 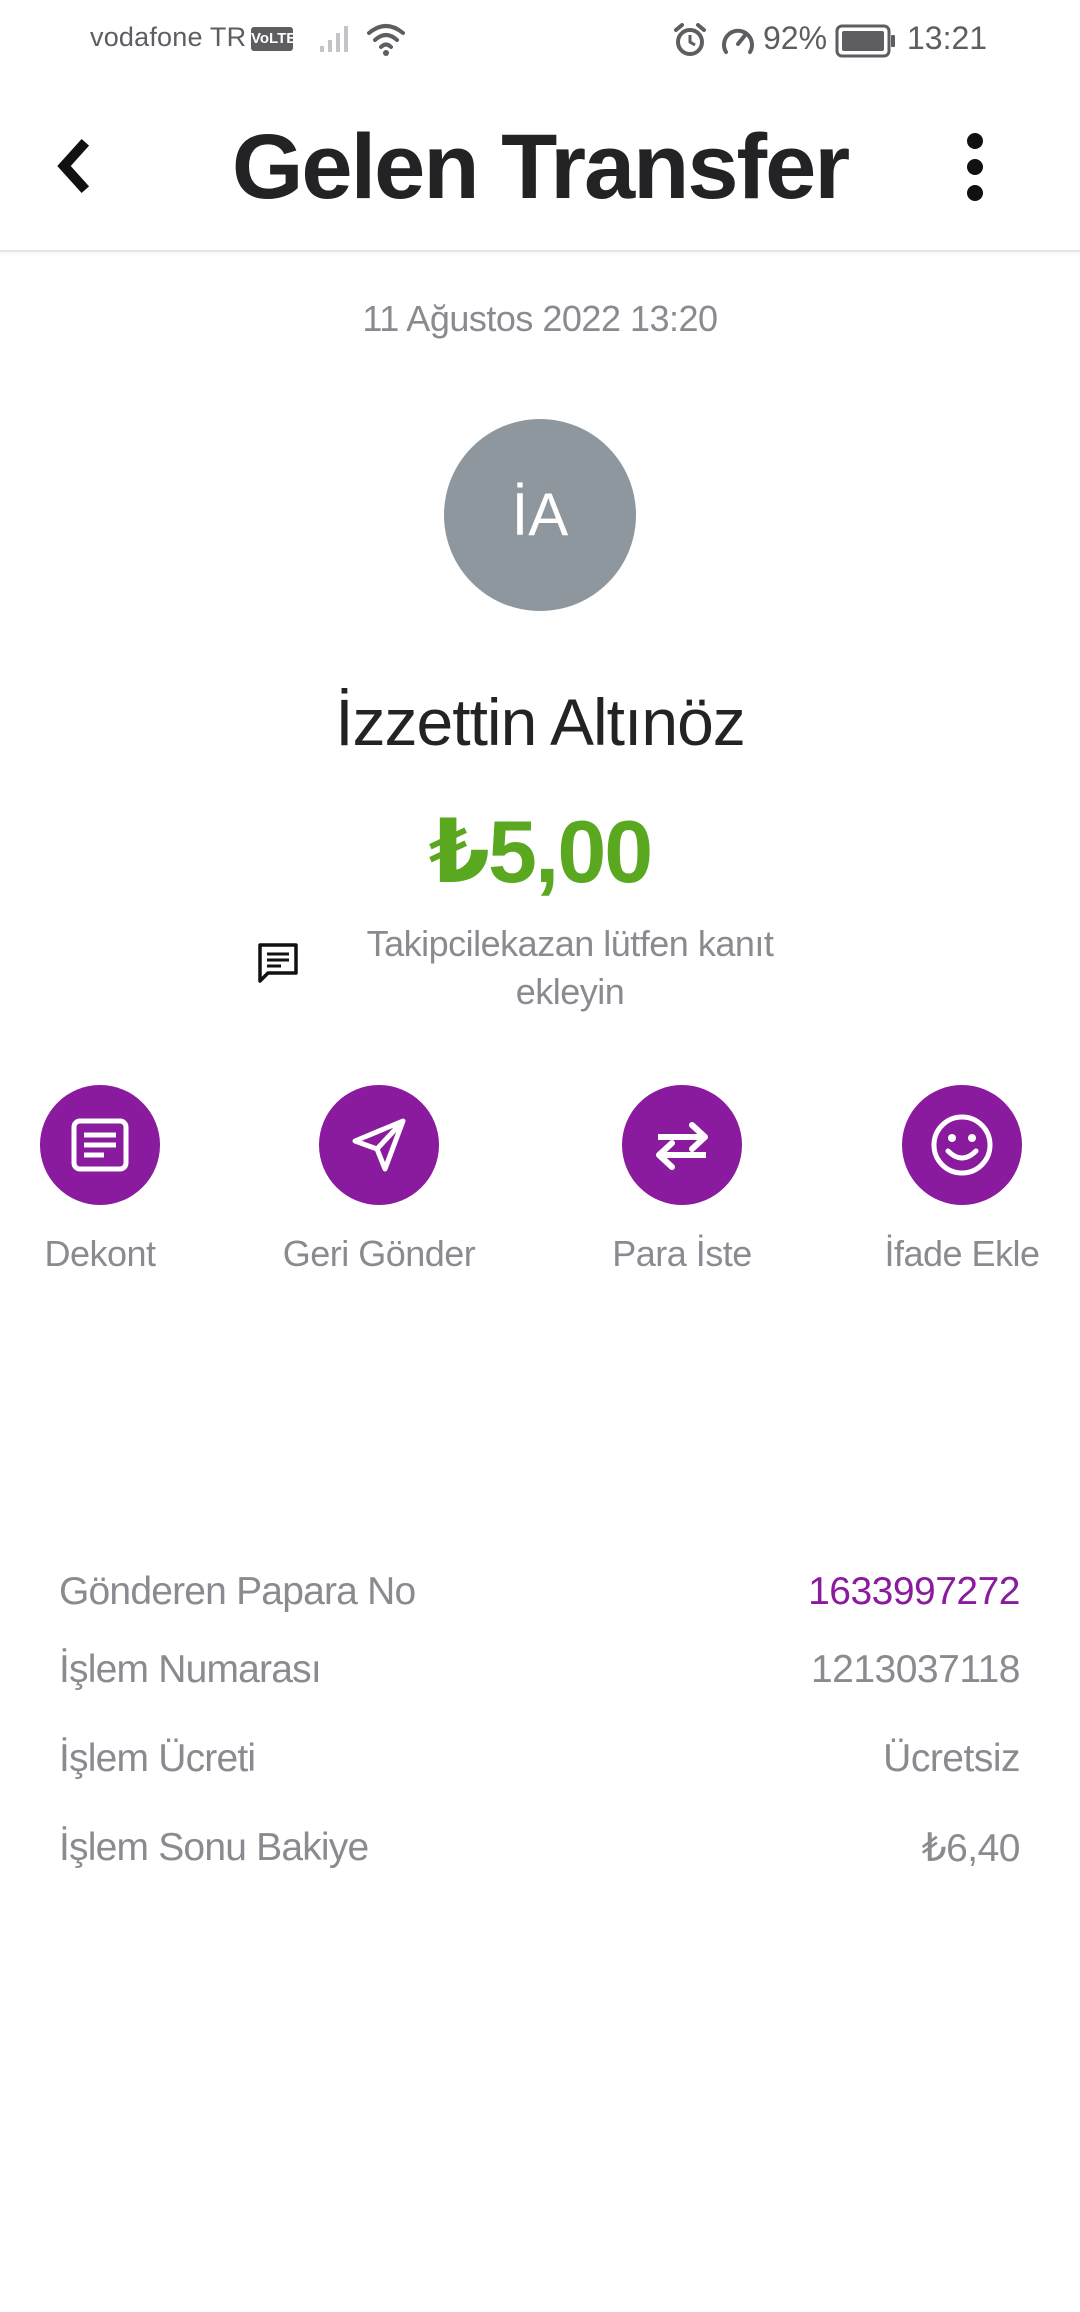 I want to click on transaction-date: 11 Ağustos 2022 13:20, so click(x=540, y=318).